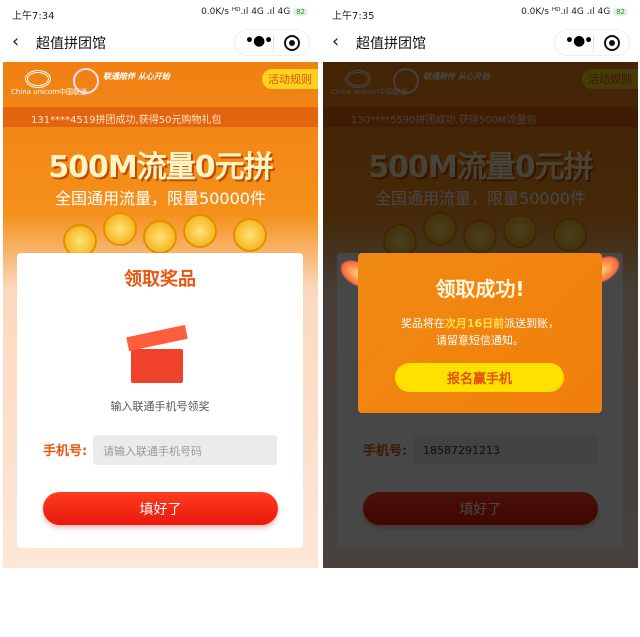 This screenshot has height=637, width=640. What do you see at coordinates (160, 117) in the screenshot?
I see `winner-ticker: 131****4519拼团成功,获得50元购物礼包` at bounding box center [160, 117].